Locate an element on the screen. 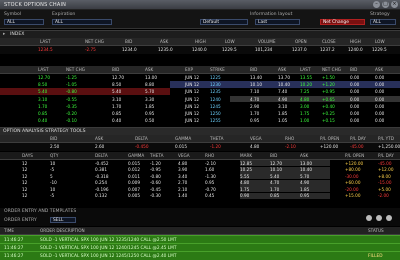 This screenshot has height=260, width=400. position-cell: 10.40 is located at coordinates (306, 170).